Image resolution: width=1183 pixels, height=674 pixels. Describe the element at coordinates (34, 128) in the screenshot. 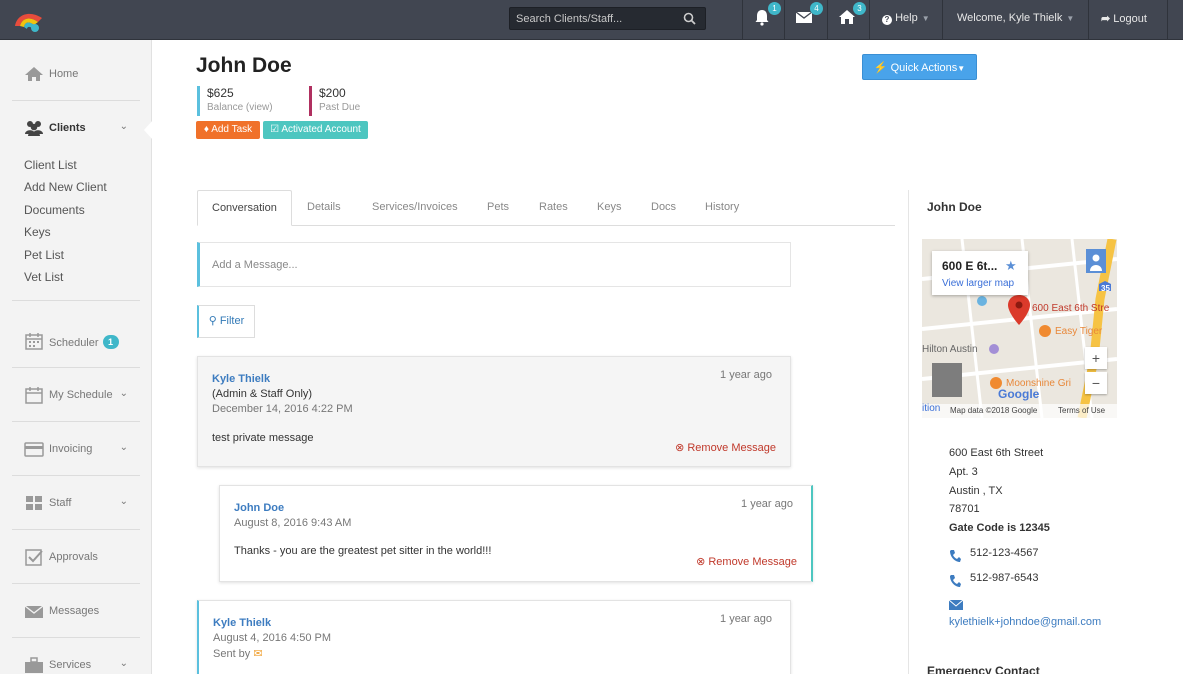

I see `users-icon` at that location.